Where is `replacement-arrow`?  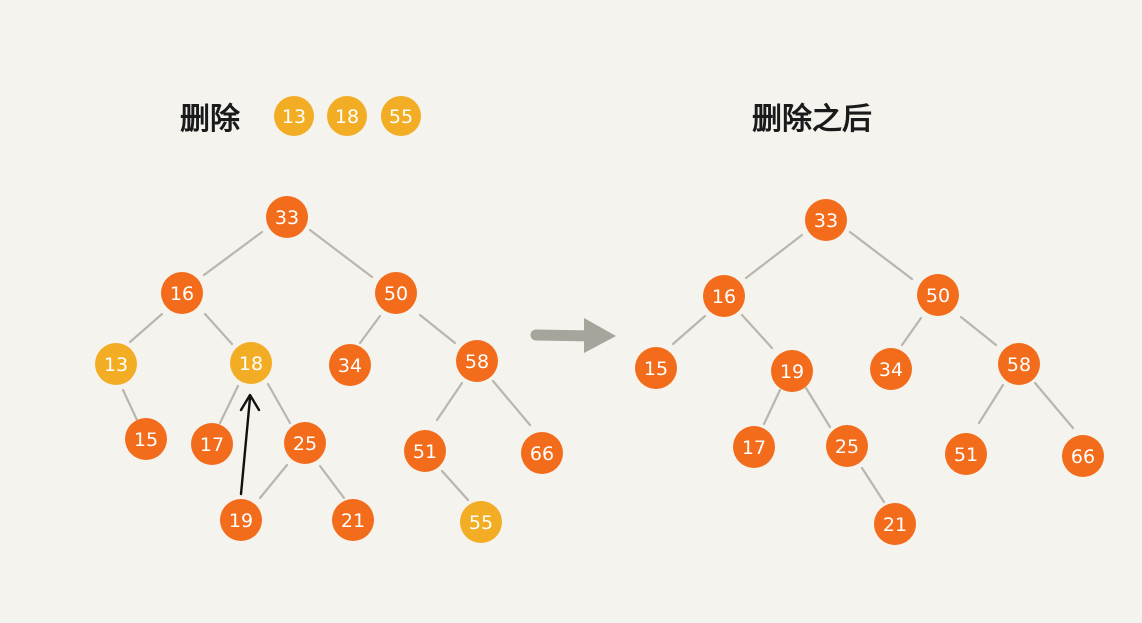 replacement-arrow is located at coordinates (250, 444).